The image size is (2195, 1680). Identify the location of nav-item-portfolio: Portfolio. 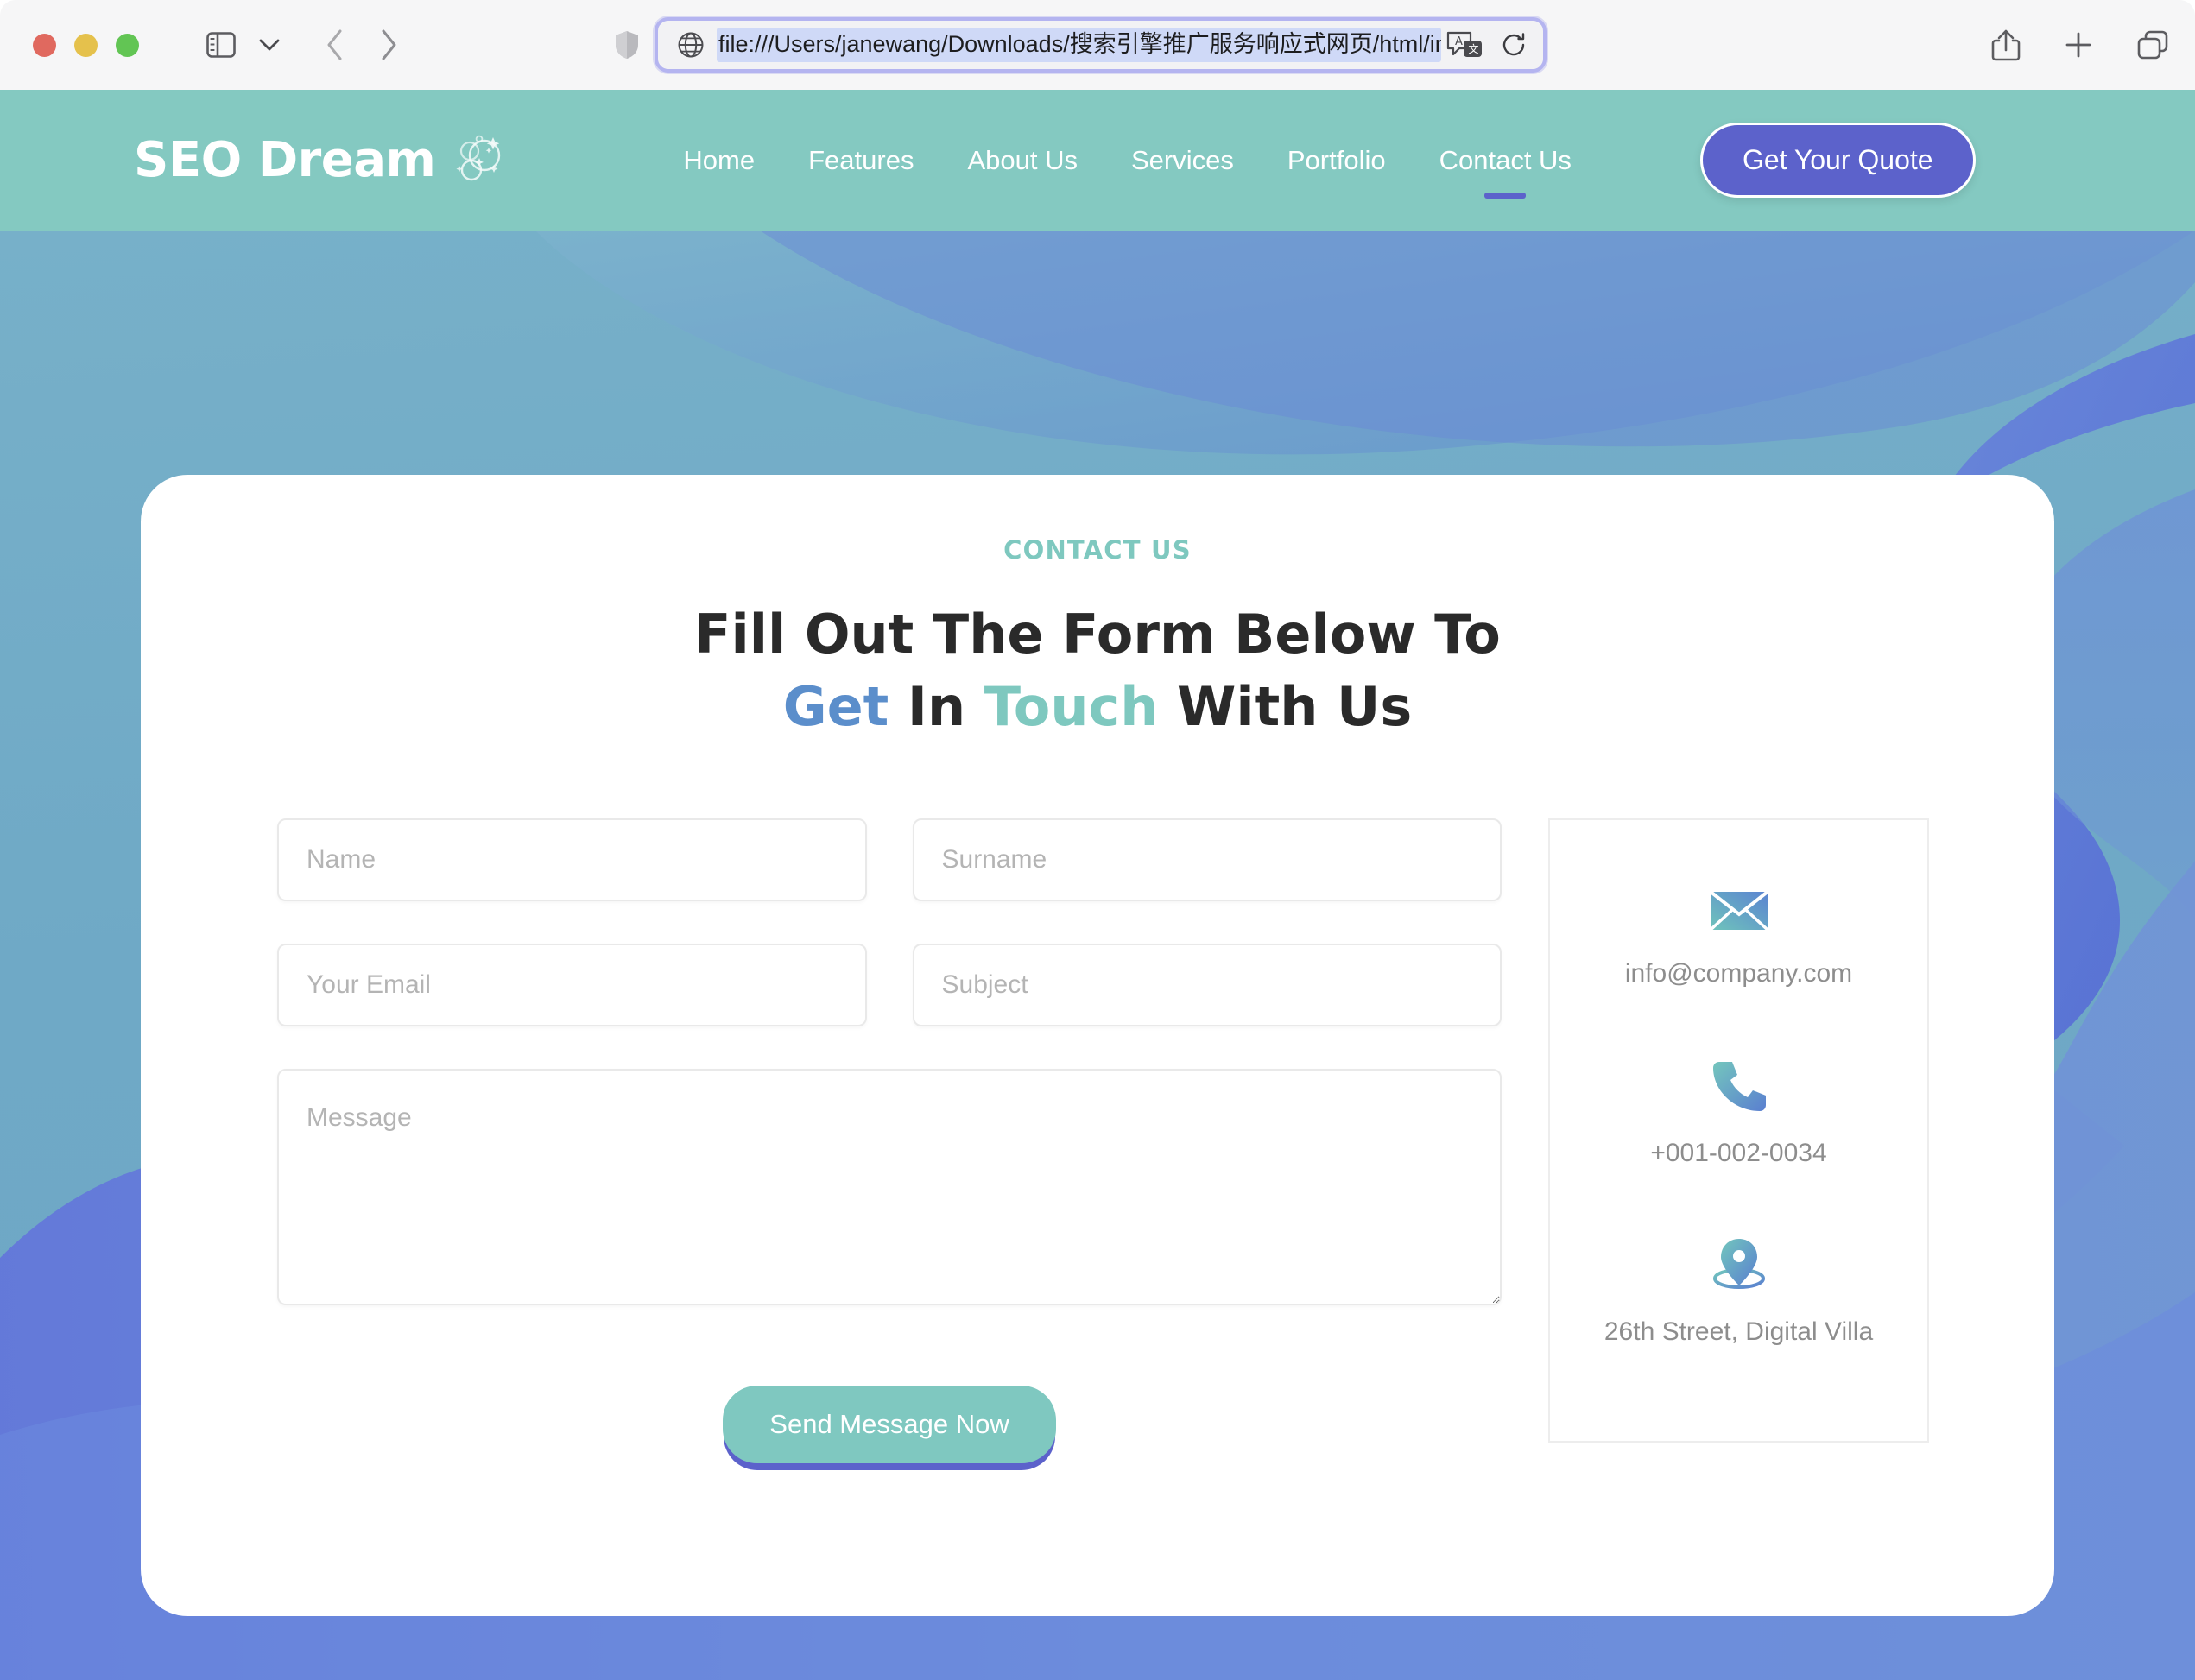
(1337, 160).